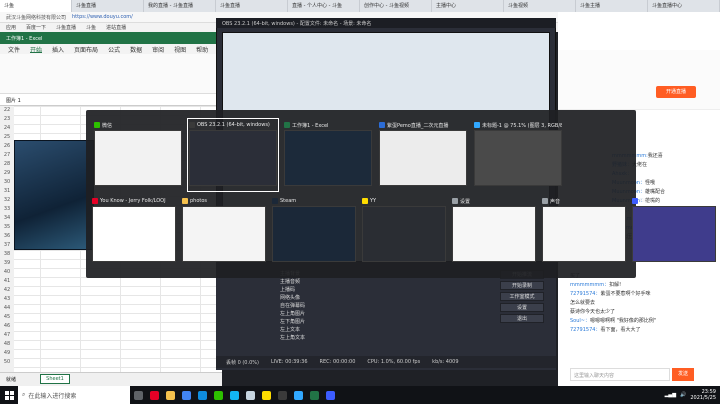  What do you see at coordinates (234, 395) in the screenshot?
I see `qq-taskbar-button` at bounding box center [234, 395].